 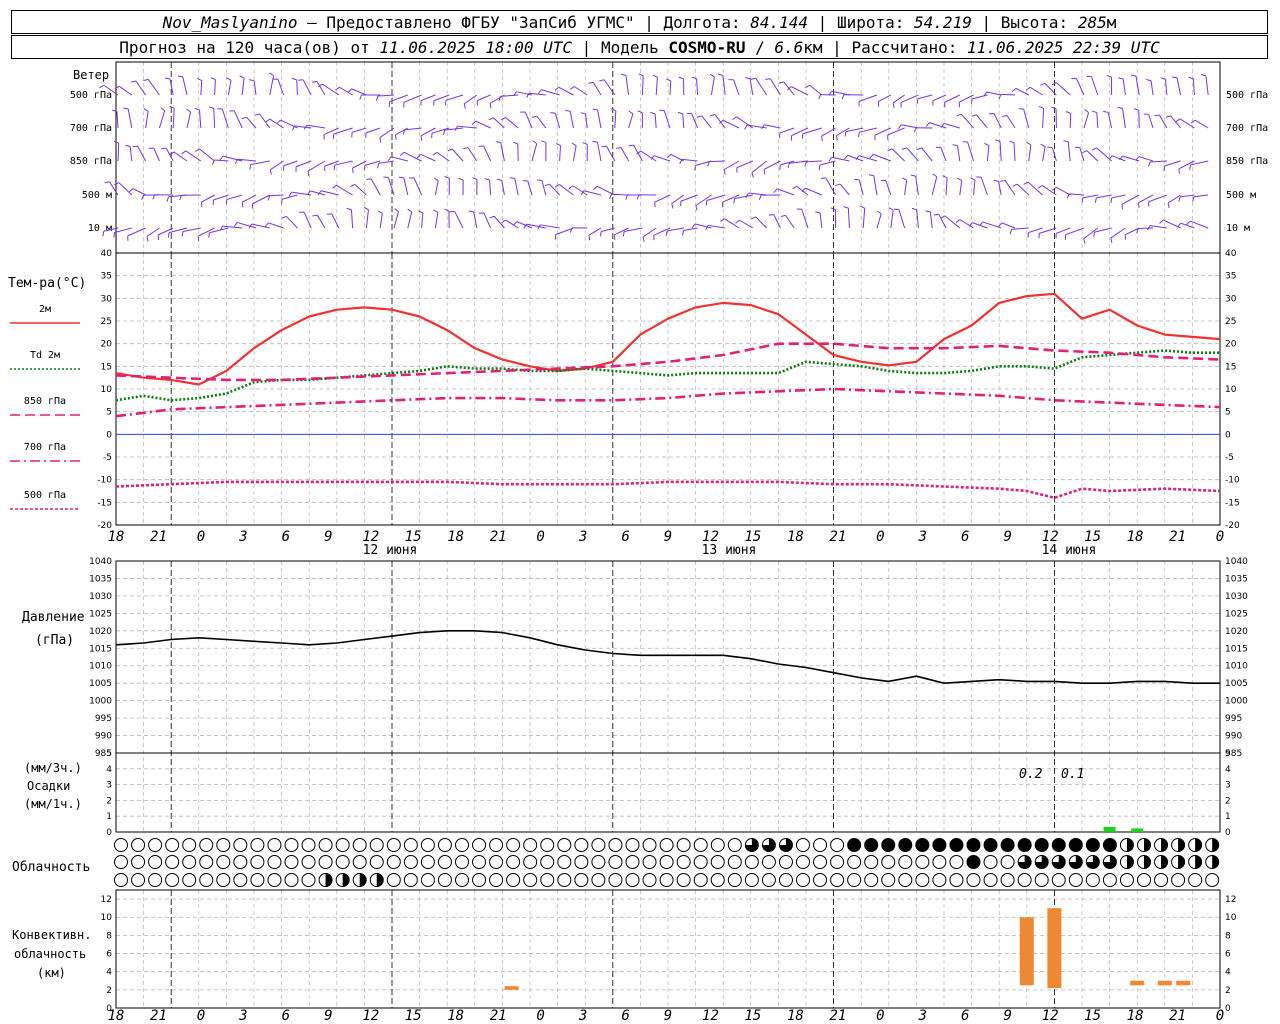 I want to click on y-tick-label-right: 5, so click(x=1228, y=754).